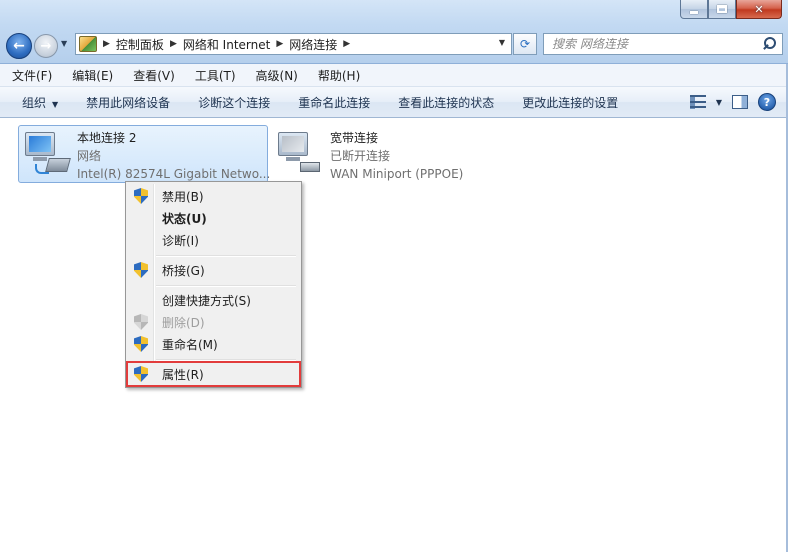 This screenshot has height=552, width=788. I want to click on change-view-icon, so click(697, 102).